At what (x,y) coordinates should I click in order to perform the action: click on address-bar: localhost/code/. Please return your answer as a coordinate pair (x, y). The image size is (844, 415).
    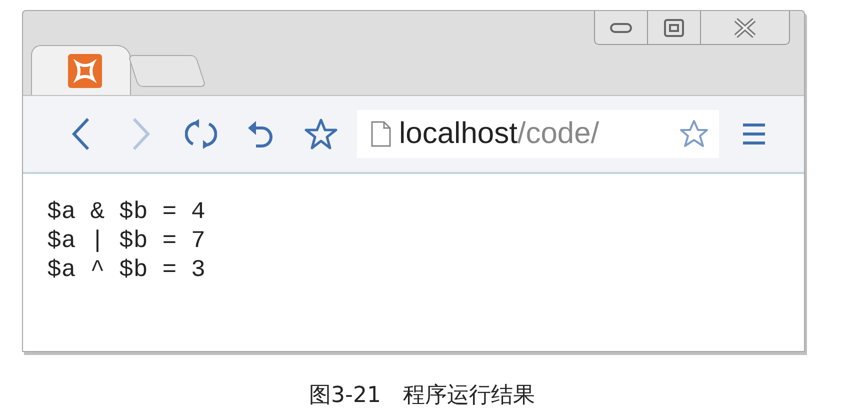
    Looking at the image, I should click on (538, 134).